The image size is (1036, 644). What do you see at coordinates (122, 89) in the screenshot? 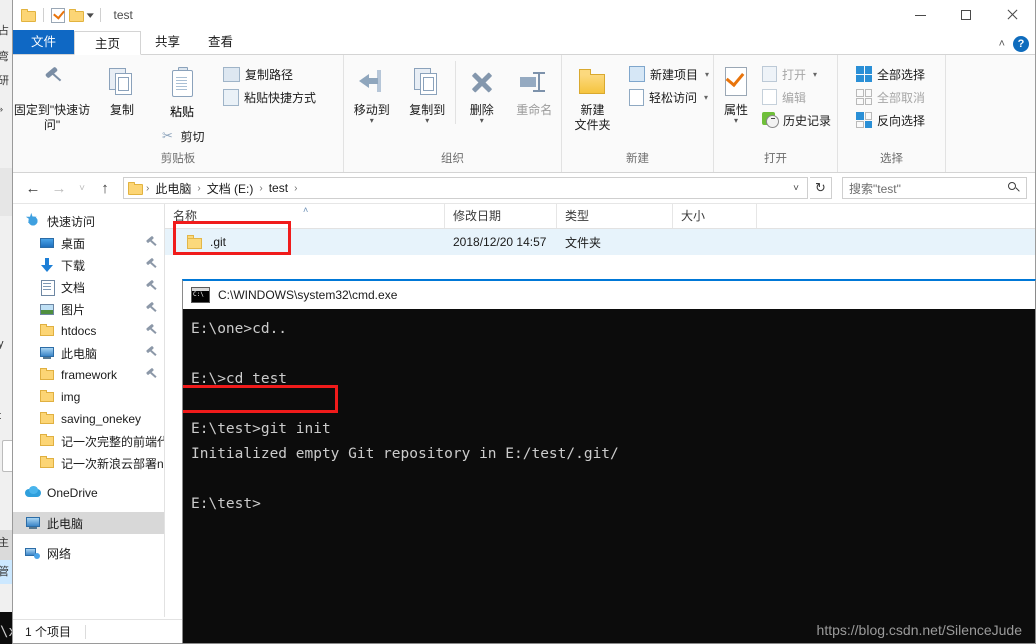
I see `copy-button: 复制` at bounding box center [122, 89].